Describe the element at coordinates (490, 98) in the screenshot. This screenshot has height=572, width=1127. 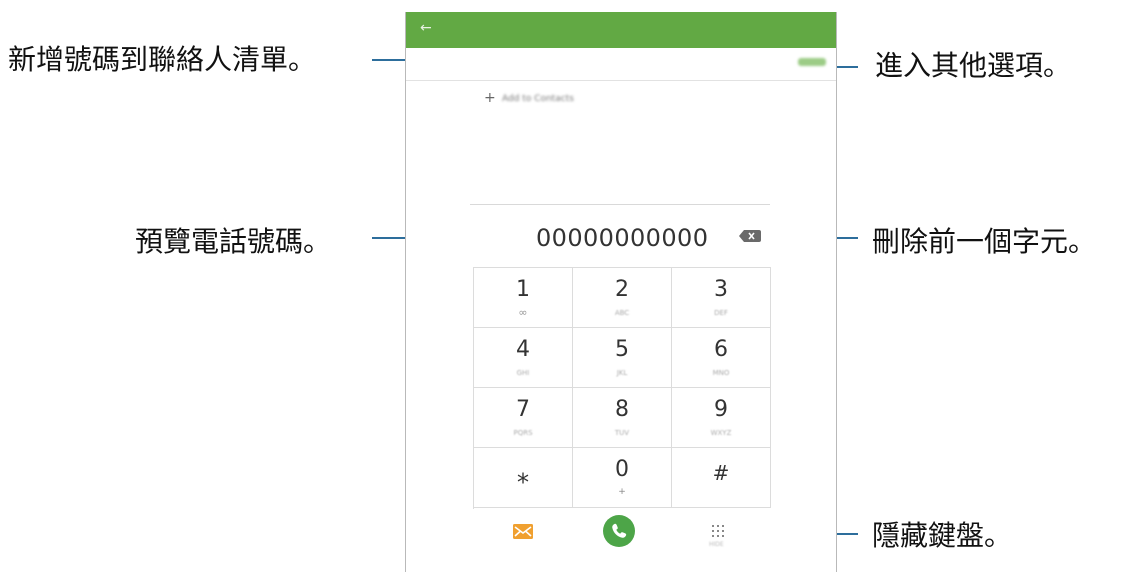
I see `plus-icon: +` at that location.